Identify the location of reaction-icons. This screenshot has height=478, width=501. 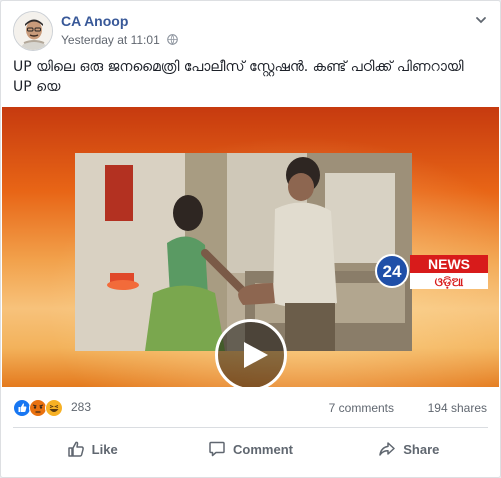
(42, 408).